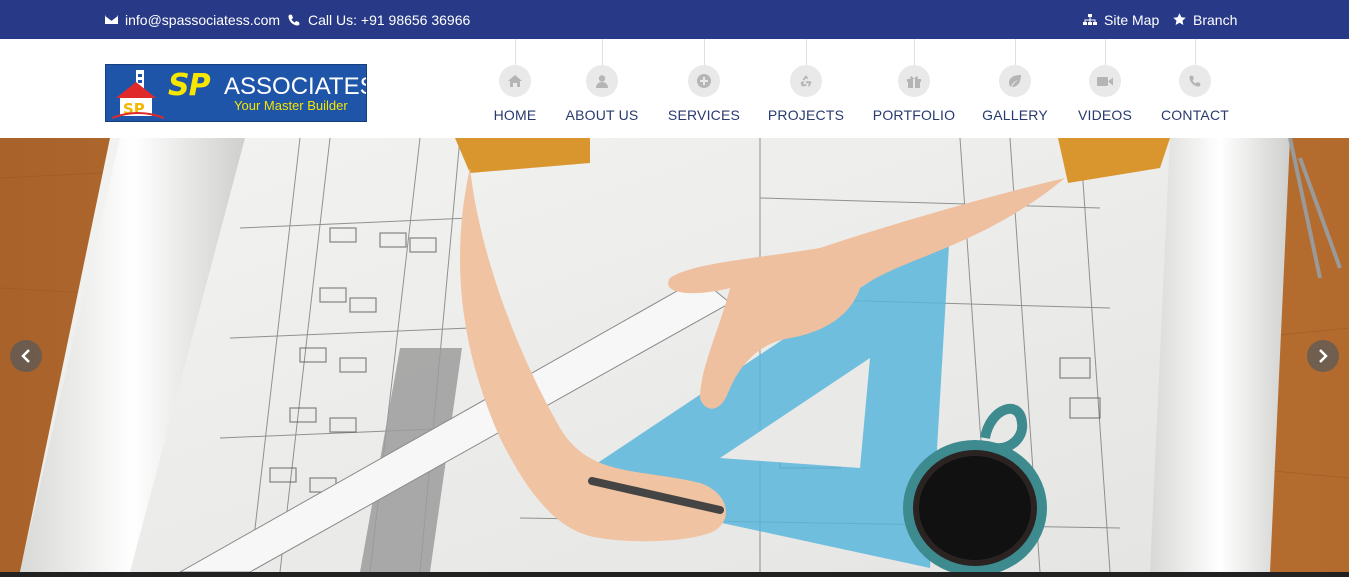 Image resolution: width=1349 pixels, height=577 pixels. Describe the element at coordinates (602, 81) in the screenshot. I see `user-icon` at that location.